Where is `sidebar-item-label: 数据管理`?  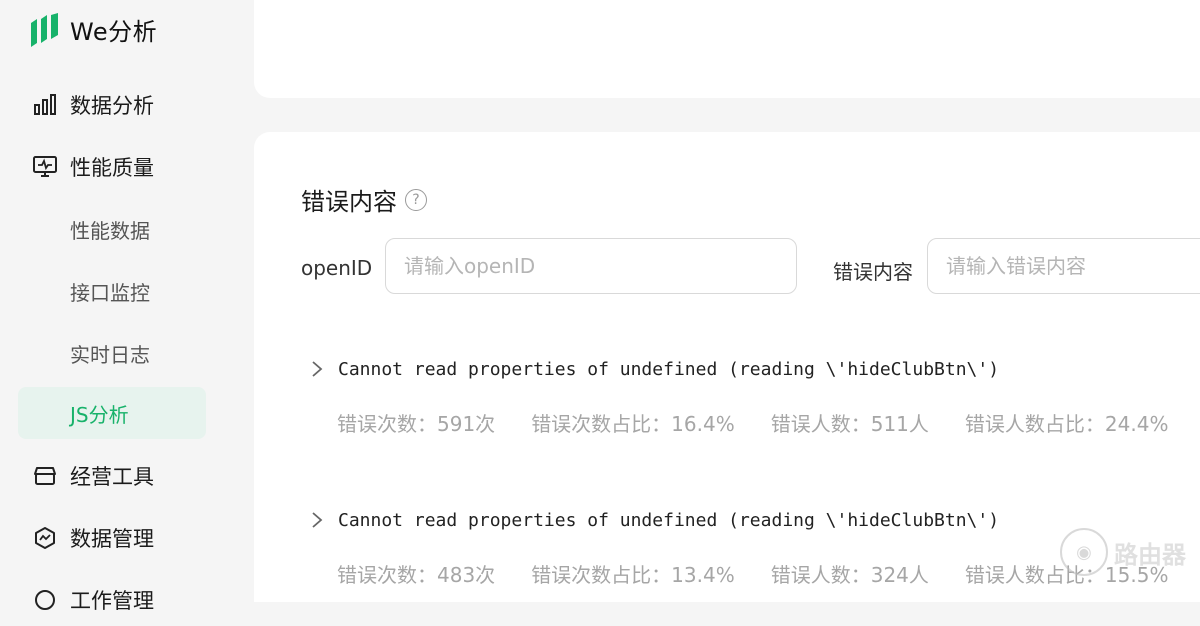
sidebar-item-label: 数据管理 is located at coordinates (112, 539).